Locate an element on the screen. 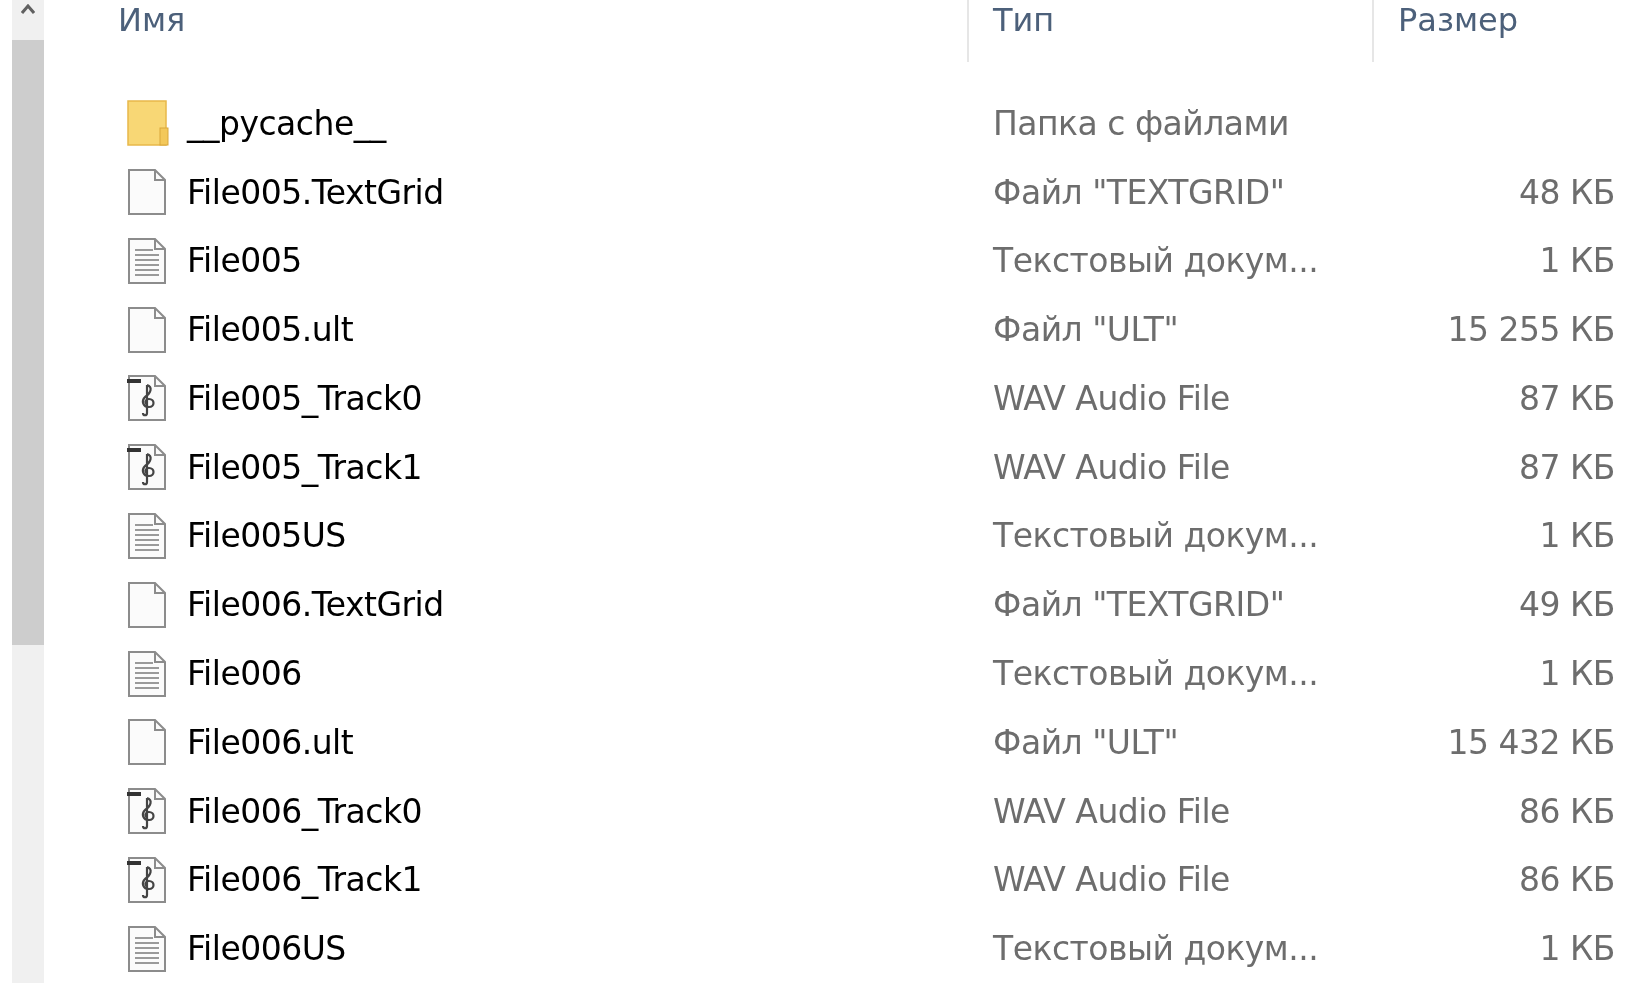 This screenshot has width=1632, height=983. file-name: File005 is located at coordinates (244, 261).